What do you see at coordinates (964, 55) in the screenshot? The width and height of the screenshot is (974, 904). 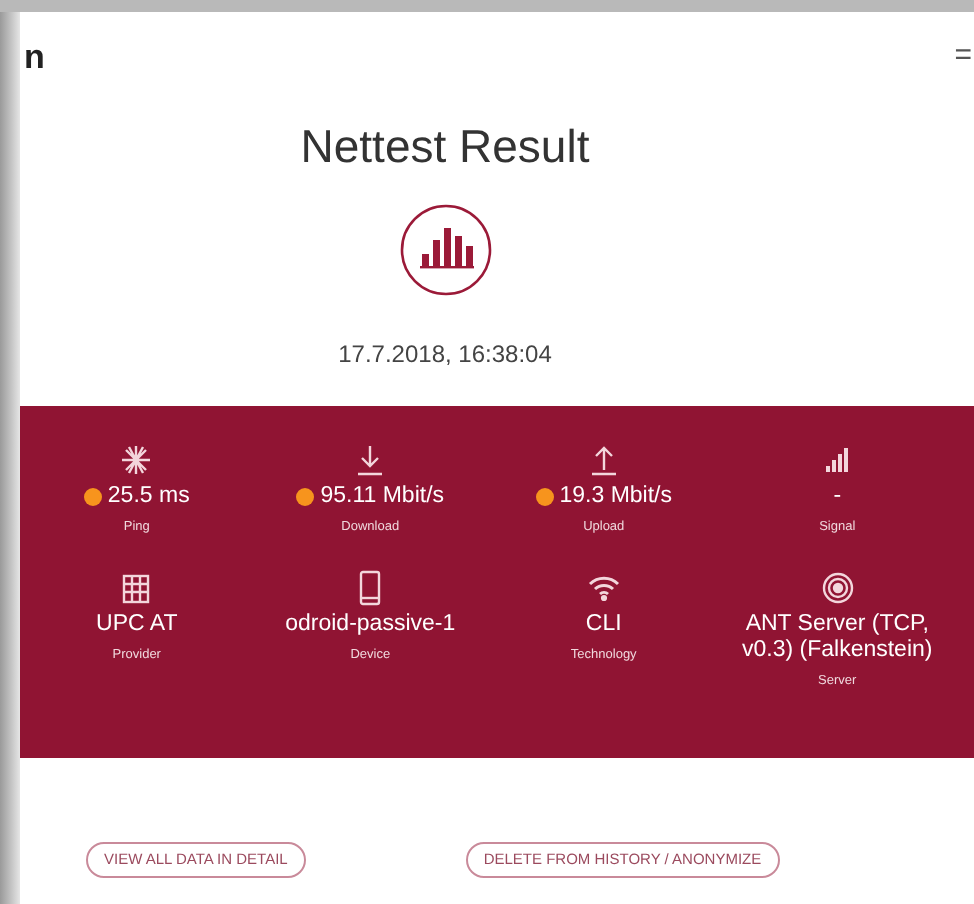 I see `menu-button: =` at bounding box center [964, 55].